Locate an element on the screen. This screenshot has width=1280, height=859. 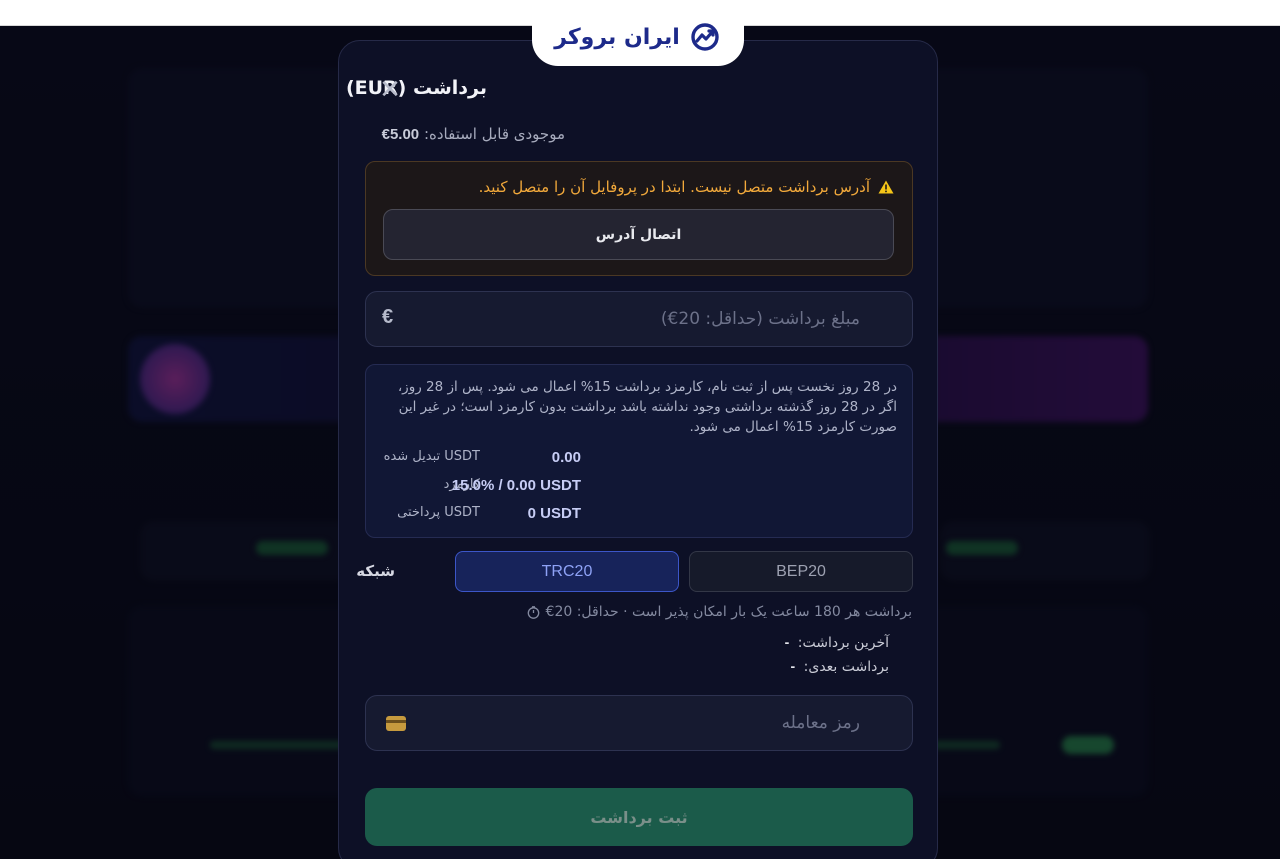
brand-logo: ایران بروکر is located at coordinates (638, 37).